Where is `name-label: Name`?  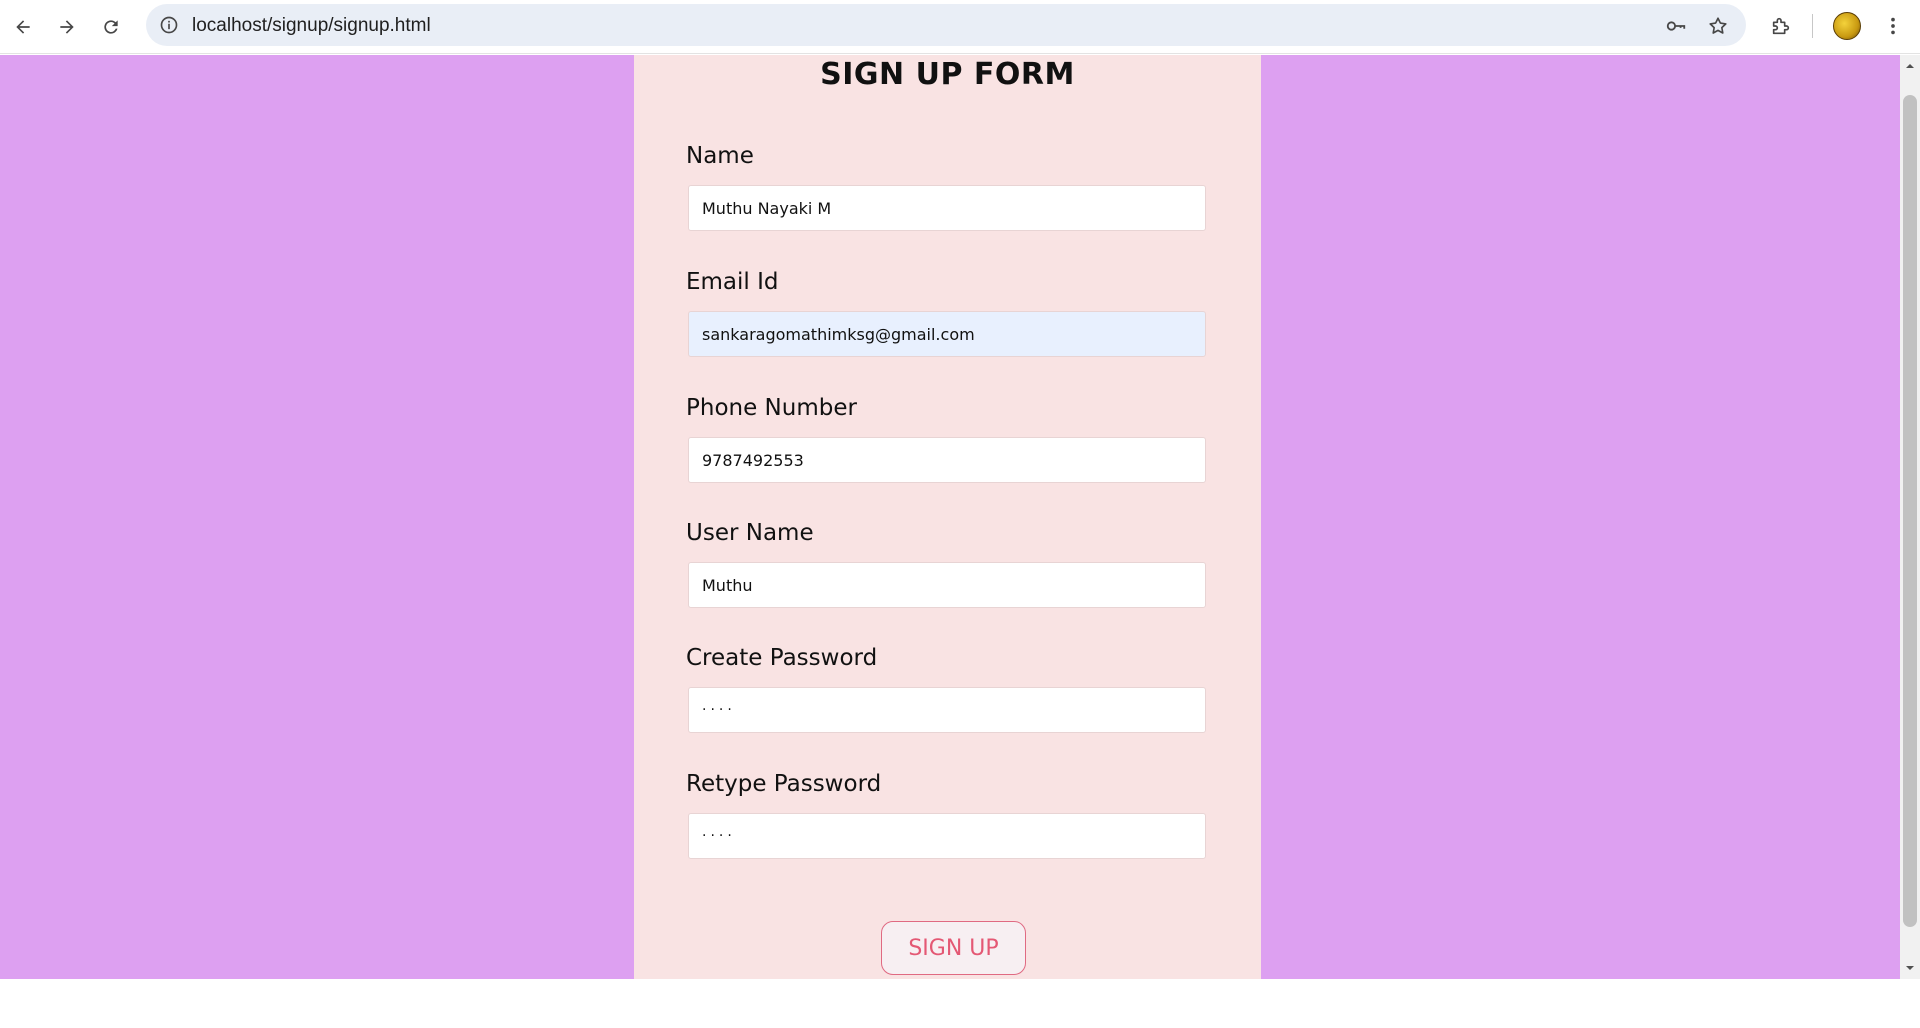 name-label: Name is located at coordinates (720, 156).